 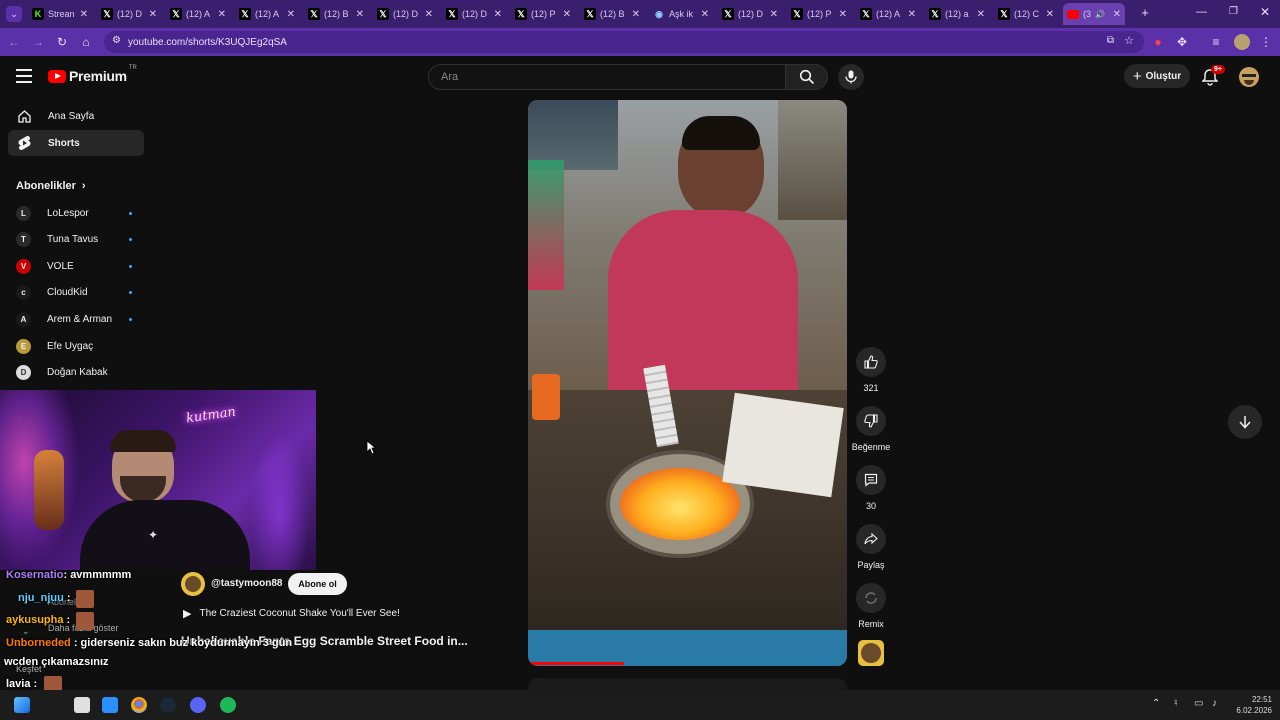 I want to click on video-progress-bar, so click(x=576, y=663).